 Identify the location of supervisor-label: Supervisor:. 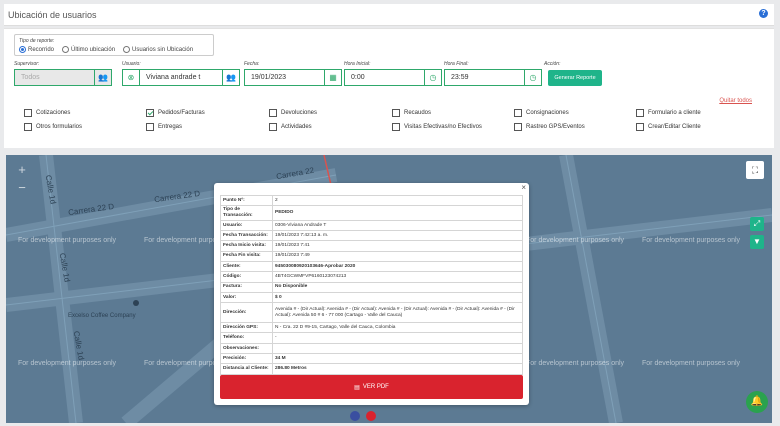
(27, 64).